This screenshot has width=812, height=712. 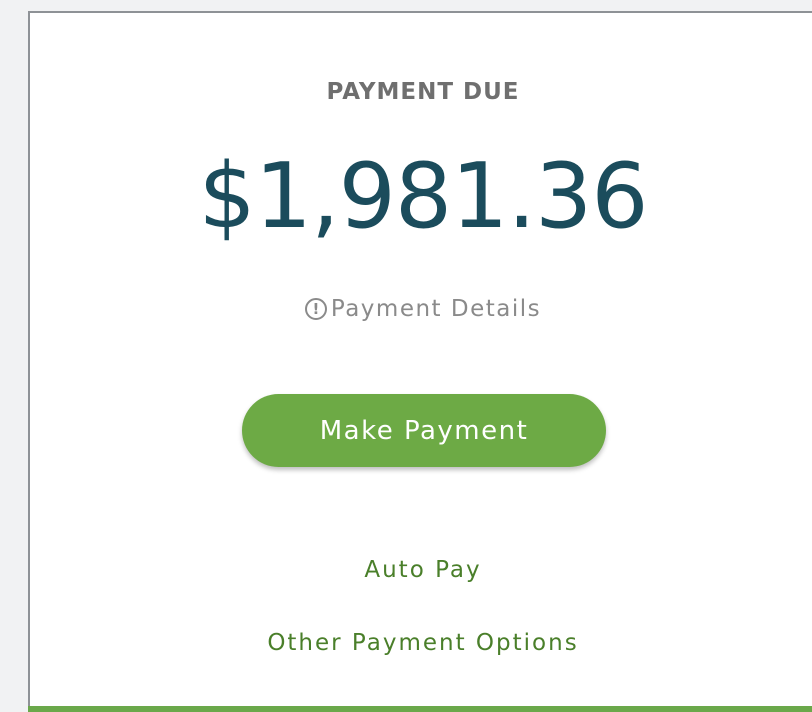 I want to click on make-payment-label: Make Payment, so click(x=424, y=430).